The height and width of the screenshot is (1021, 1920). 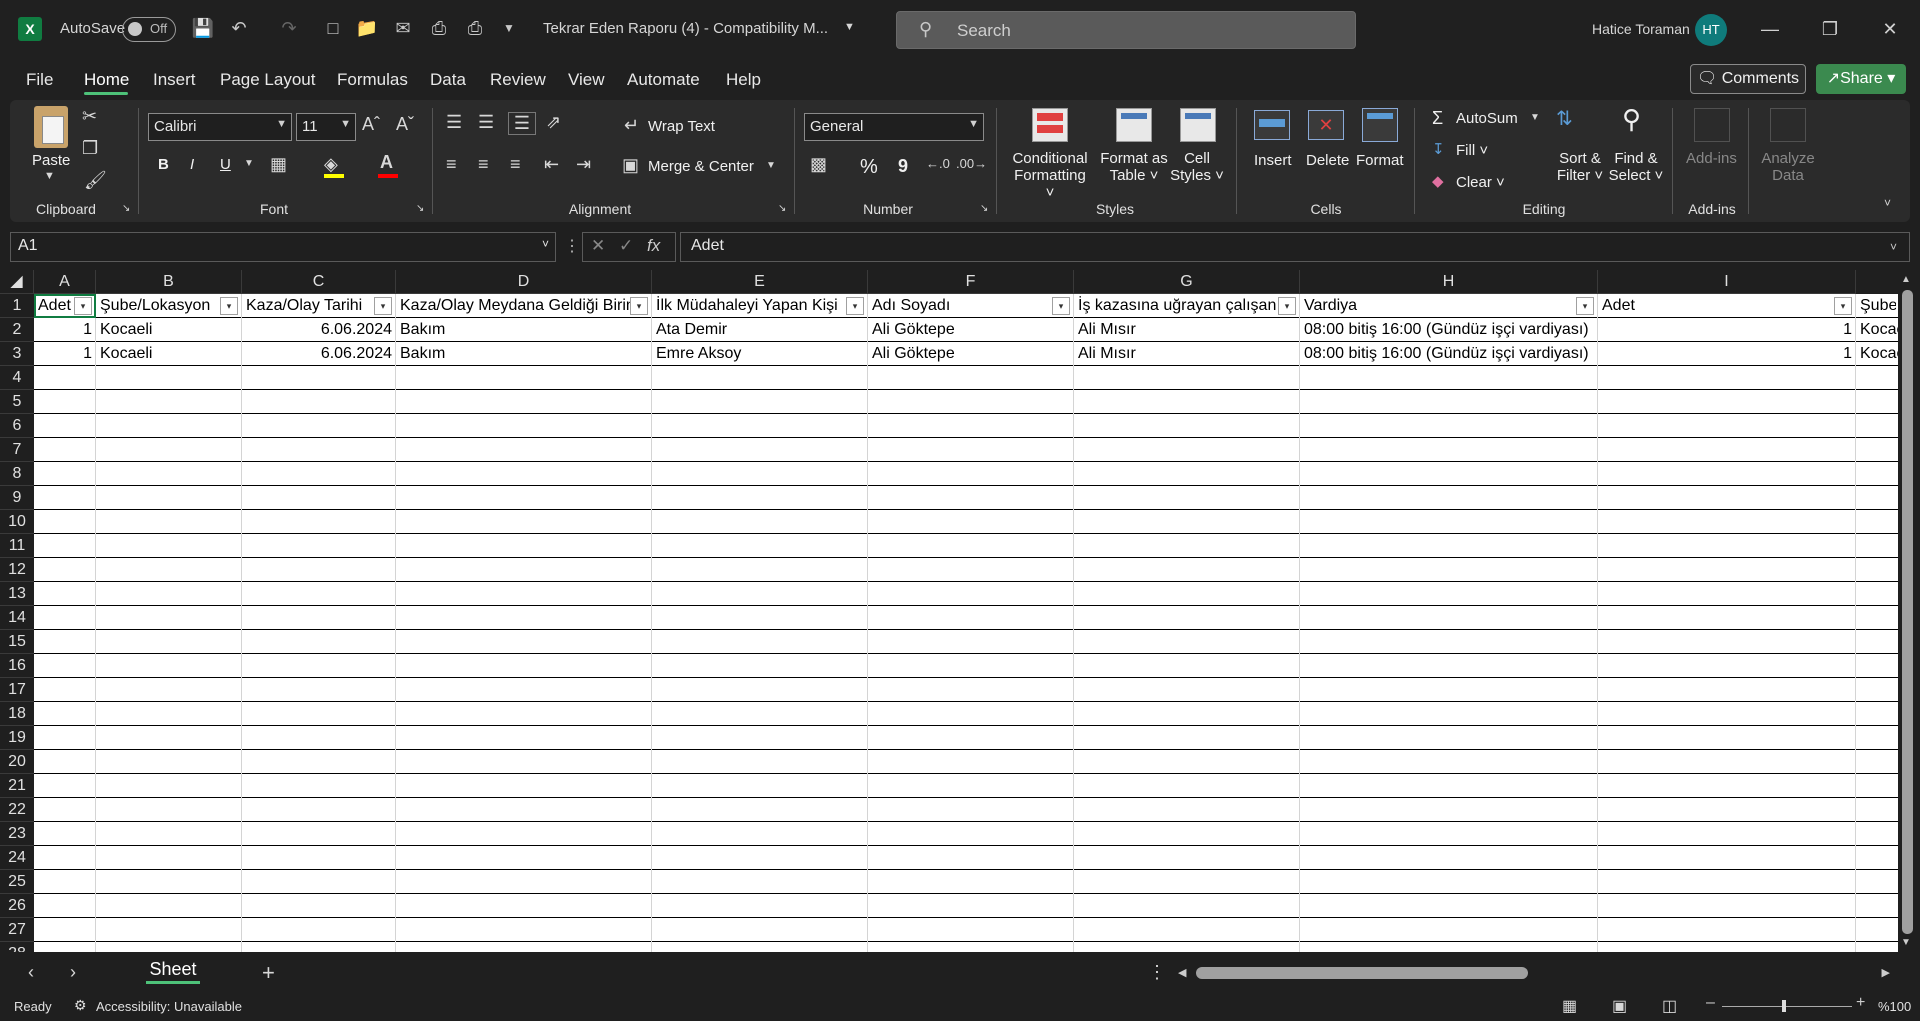 What do you see at coordinates (483, 164) in the screenshot?
I see `align-center-icon: ≡` at bounding box center [483, 164].